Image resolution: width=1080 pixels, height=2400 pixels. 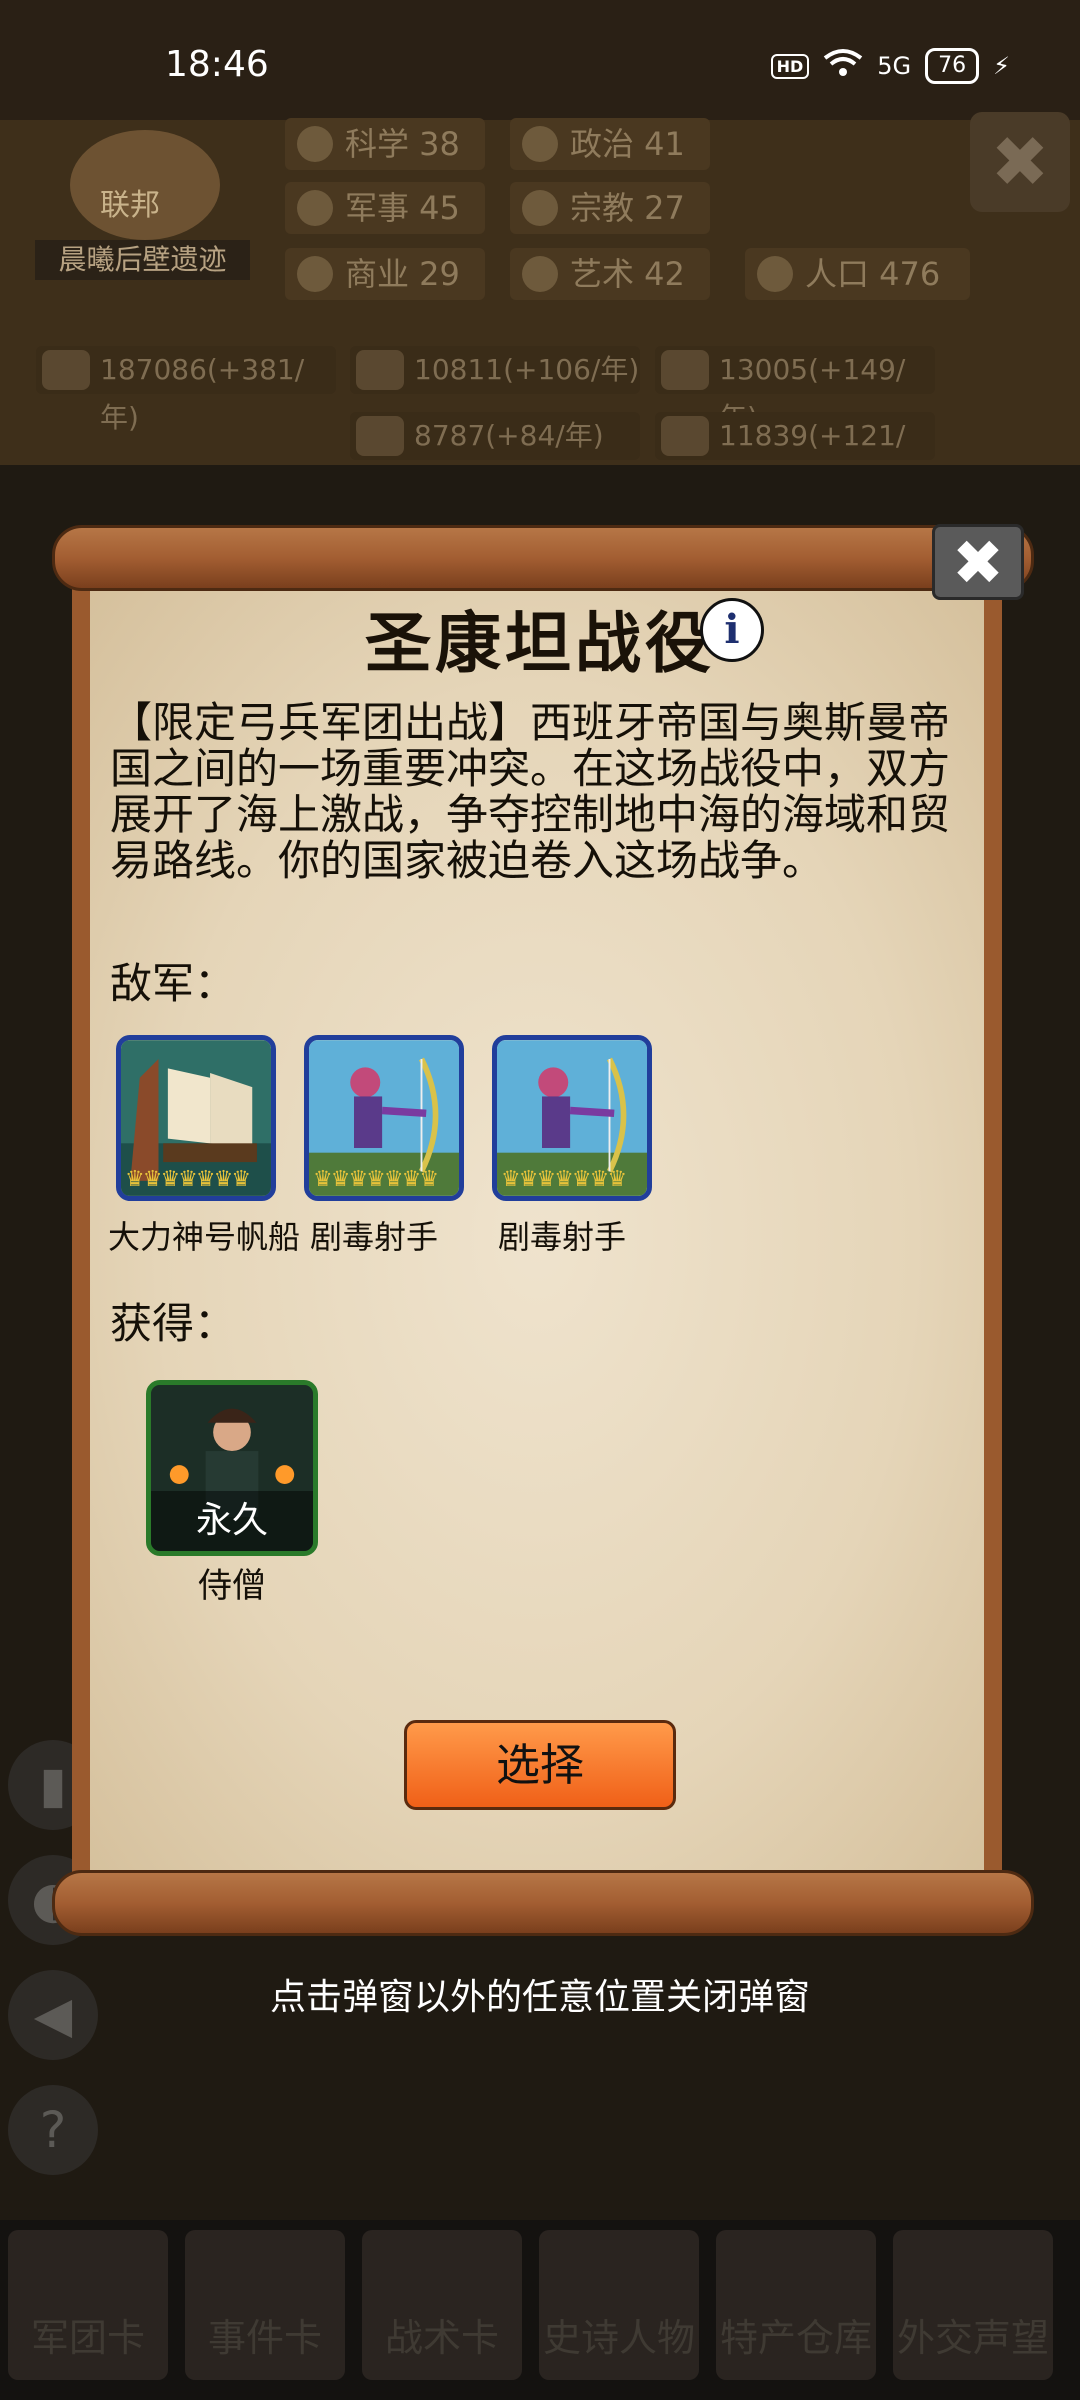 I want to click on emblem-label: 联邦, so click(x=130, y=205).